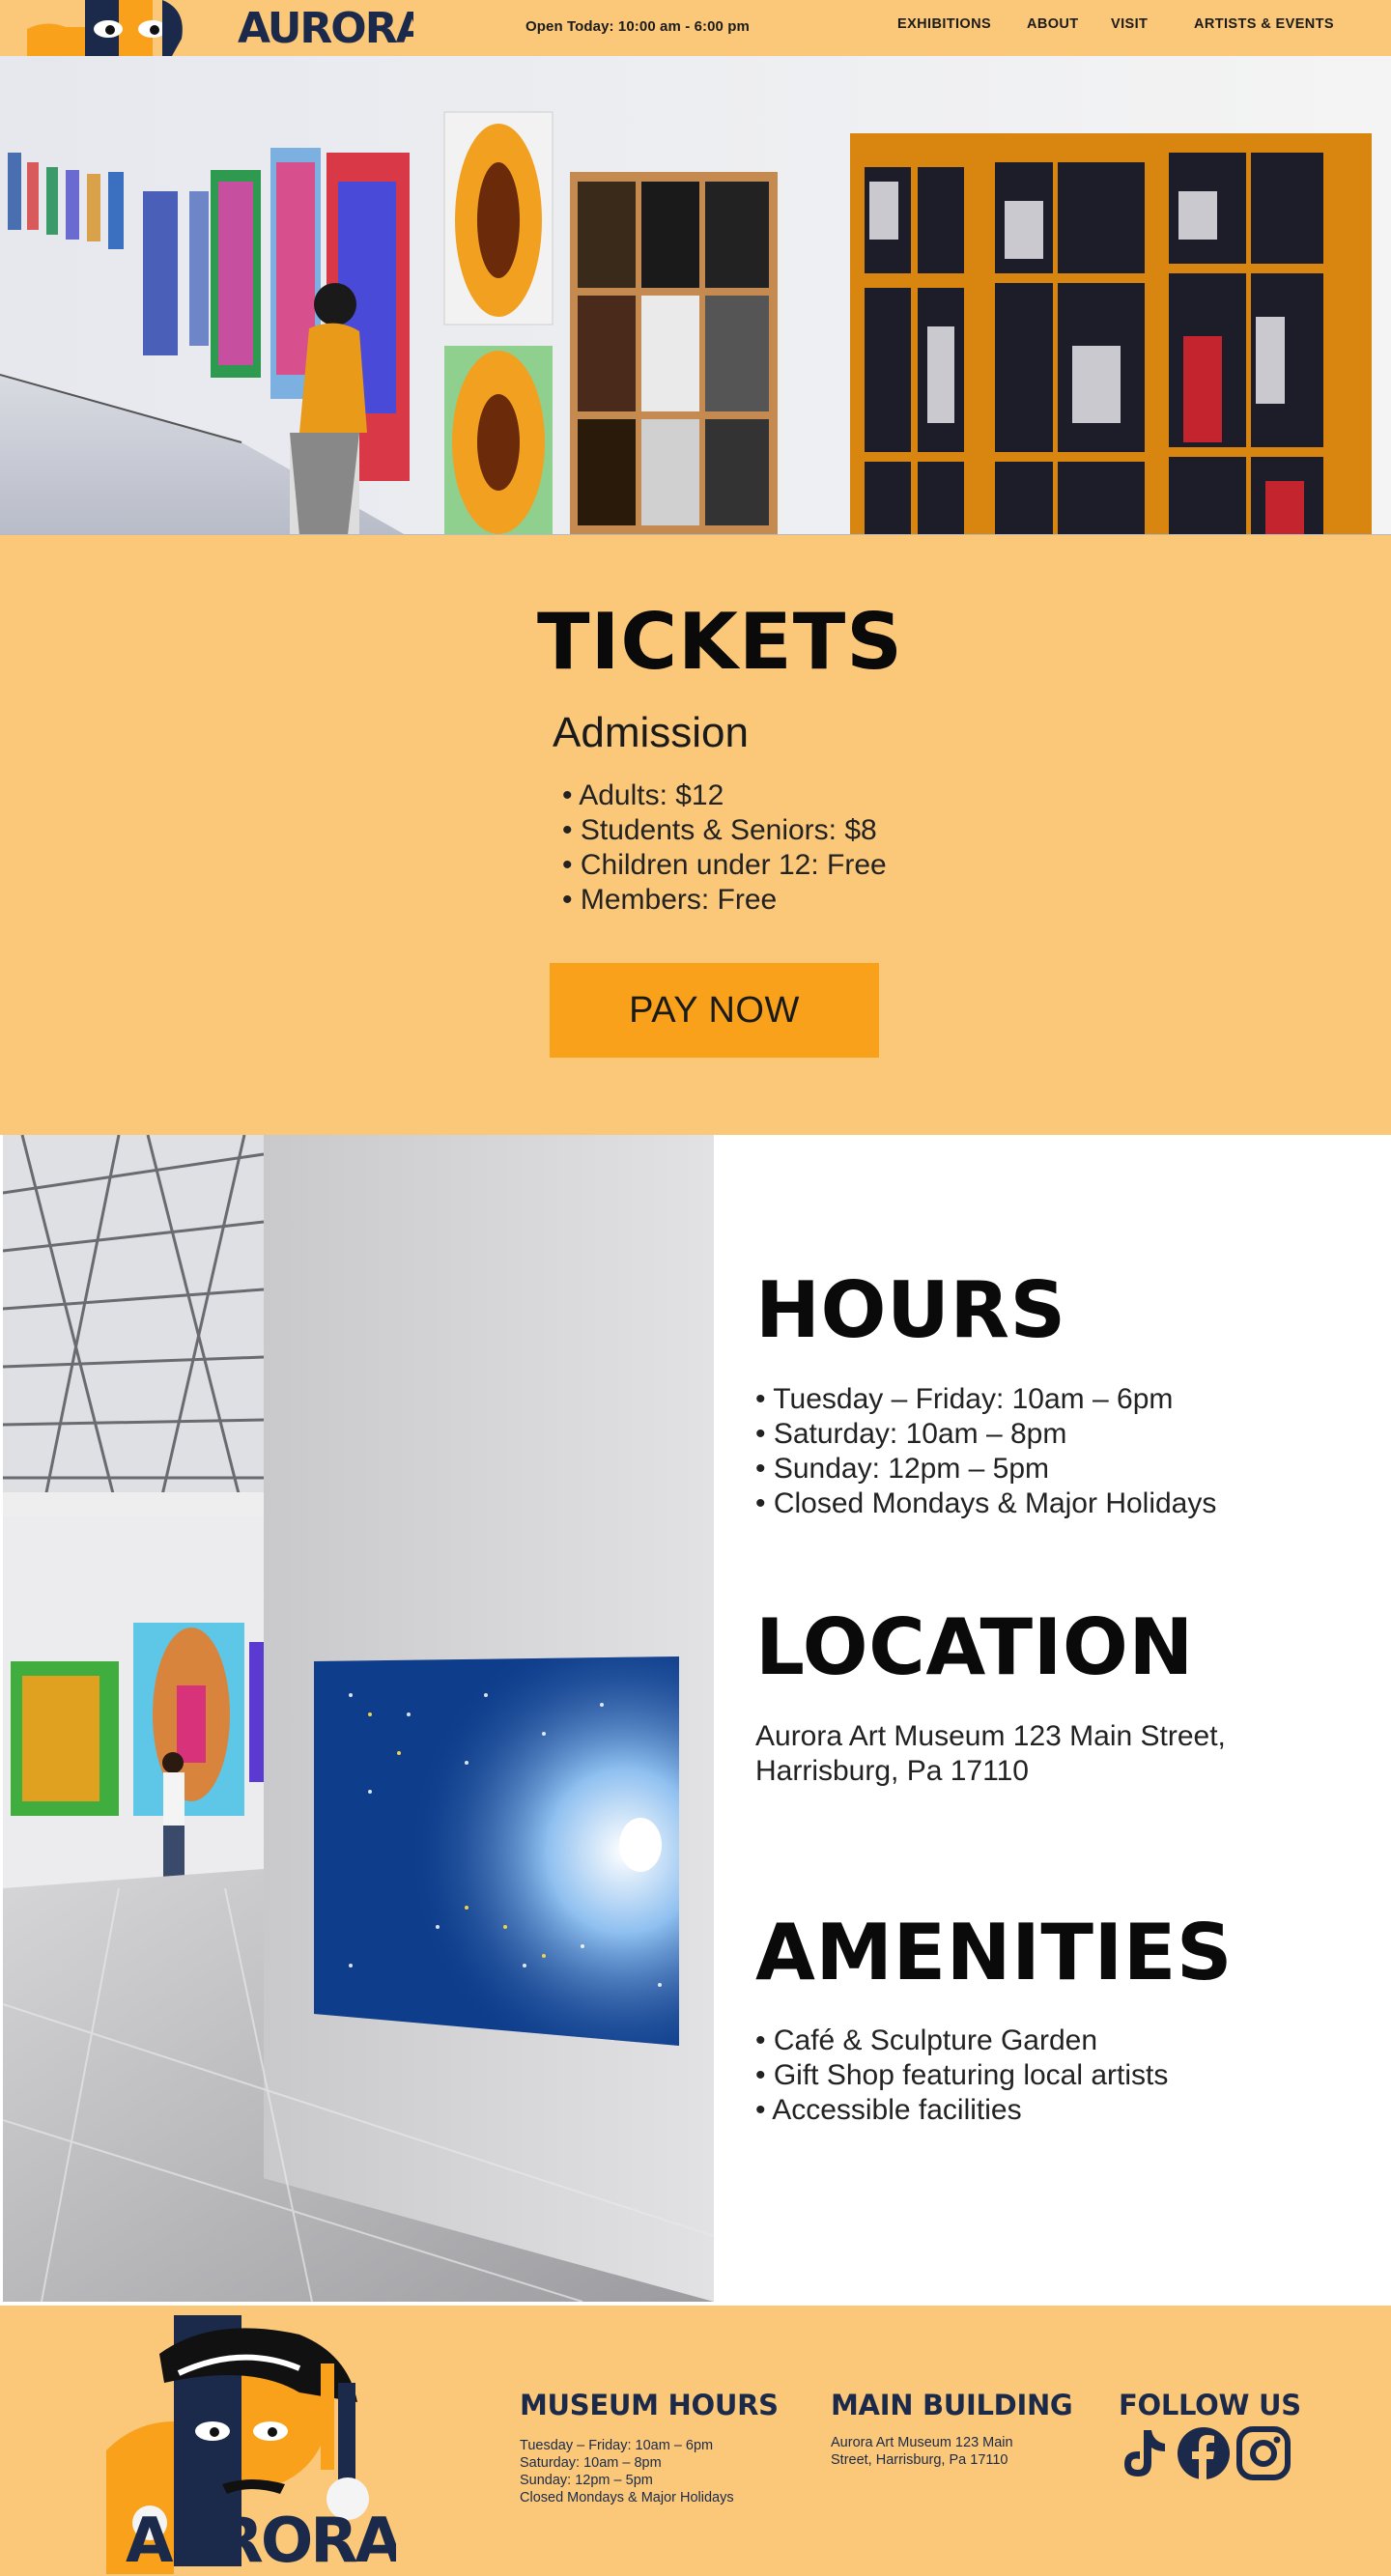 This screenshot has height=2576, width=1391. Describe the element at coordinates (1053, 24) in the screenshot. I see `nav-about: ABOUT` at that location.